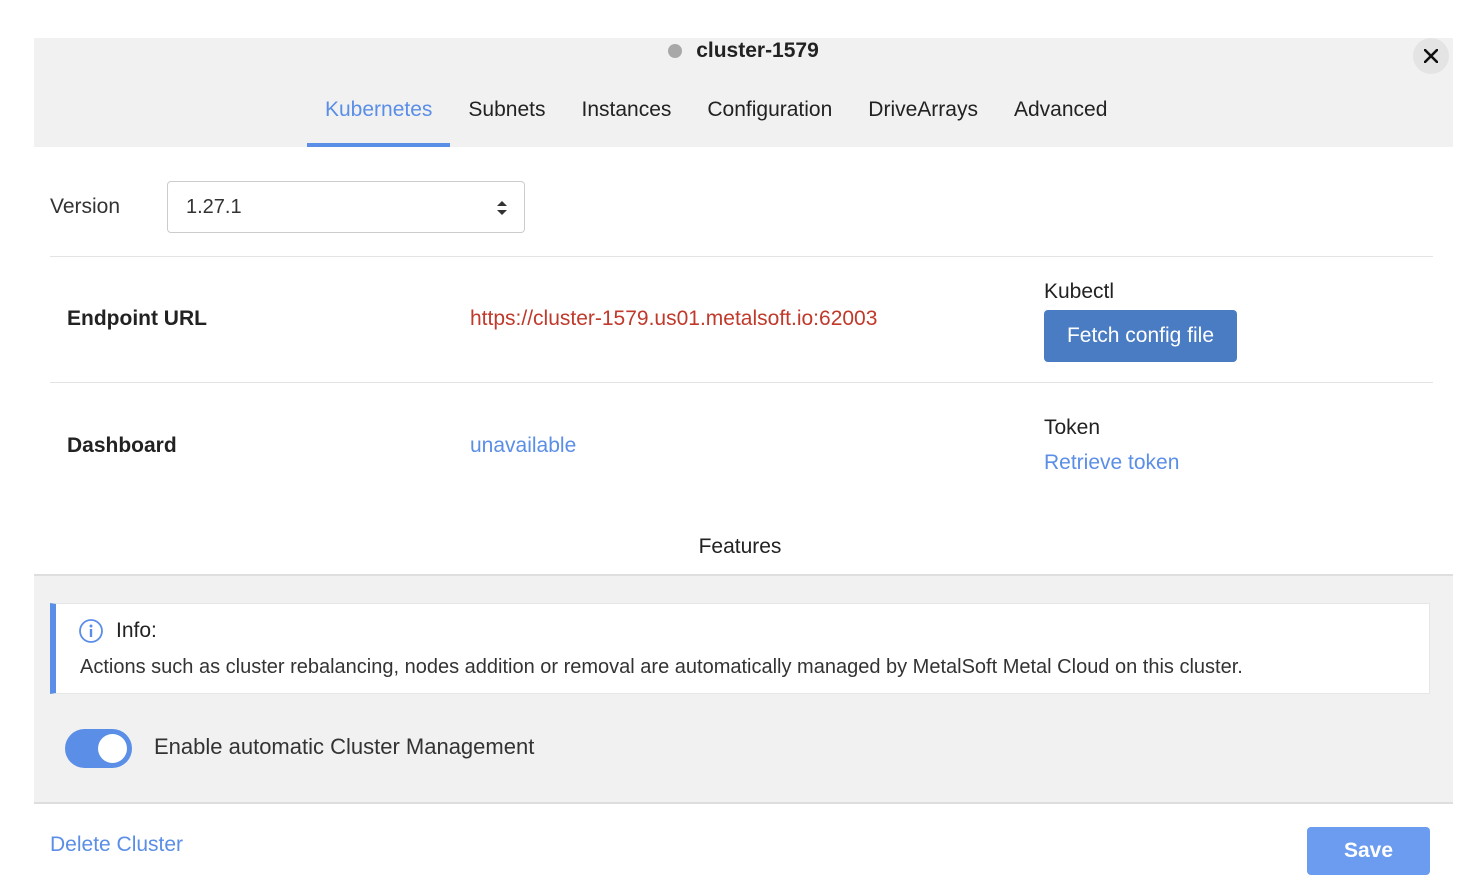  Describe the element at coordinates (923, 109) in the screenshot. I see `tab-label: DriveArrays` at that location.